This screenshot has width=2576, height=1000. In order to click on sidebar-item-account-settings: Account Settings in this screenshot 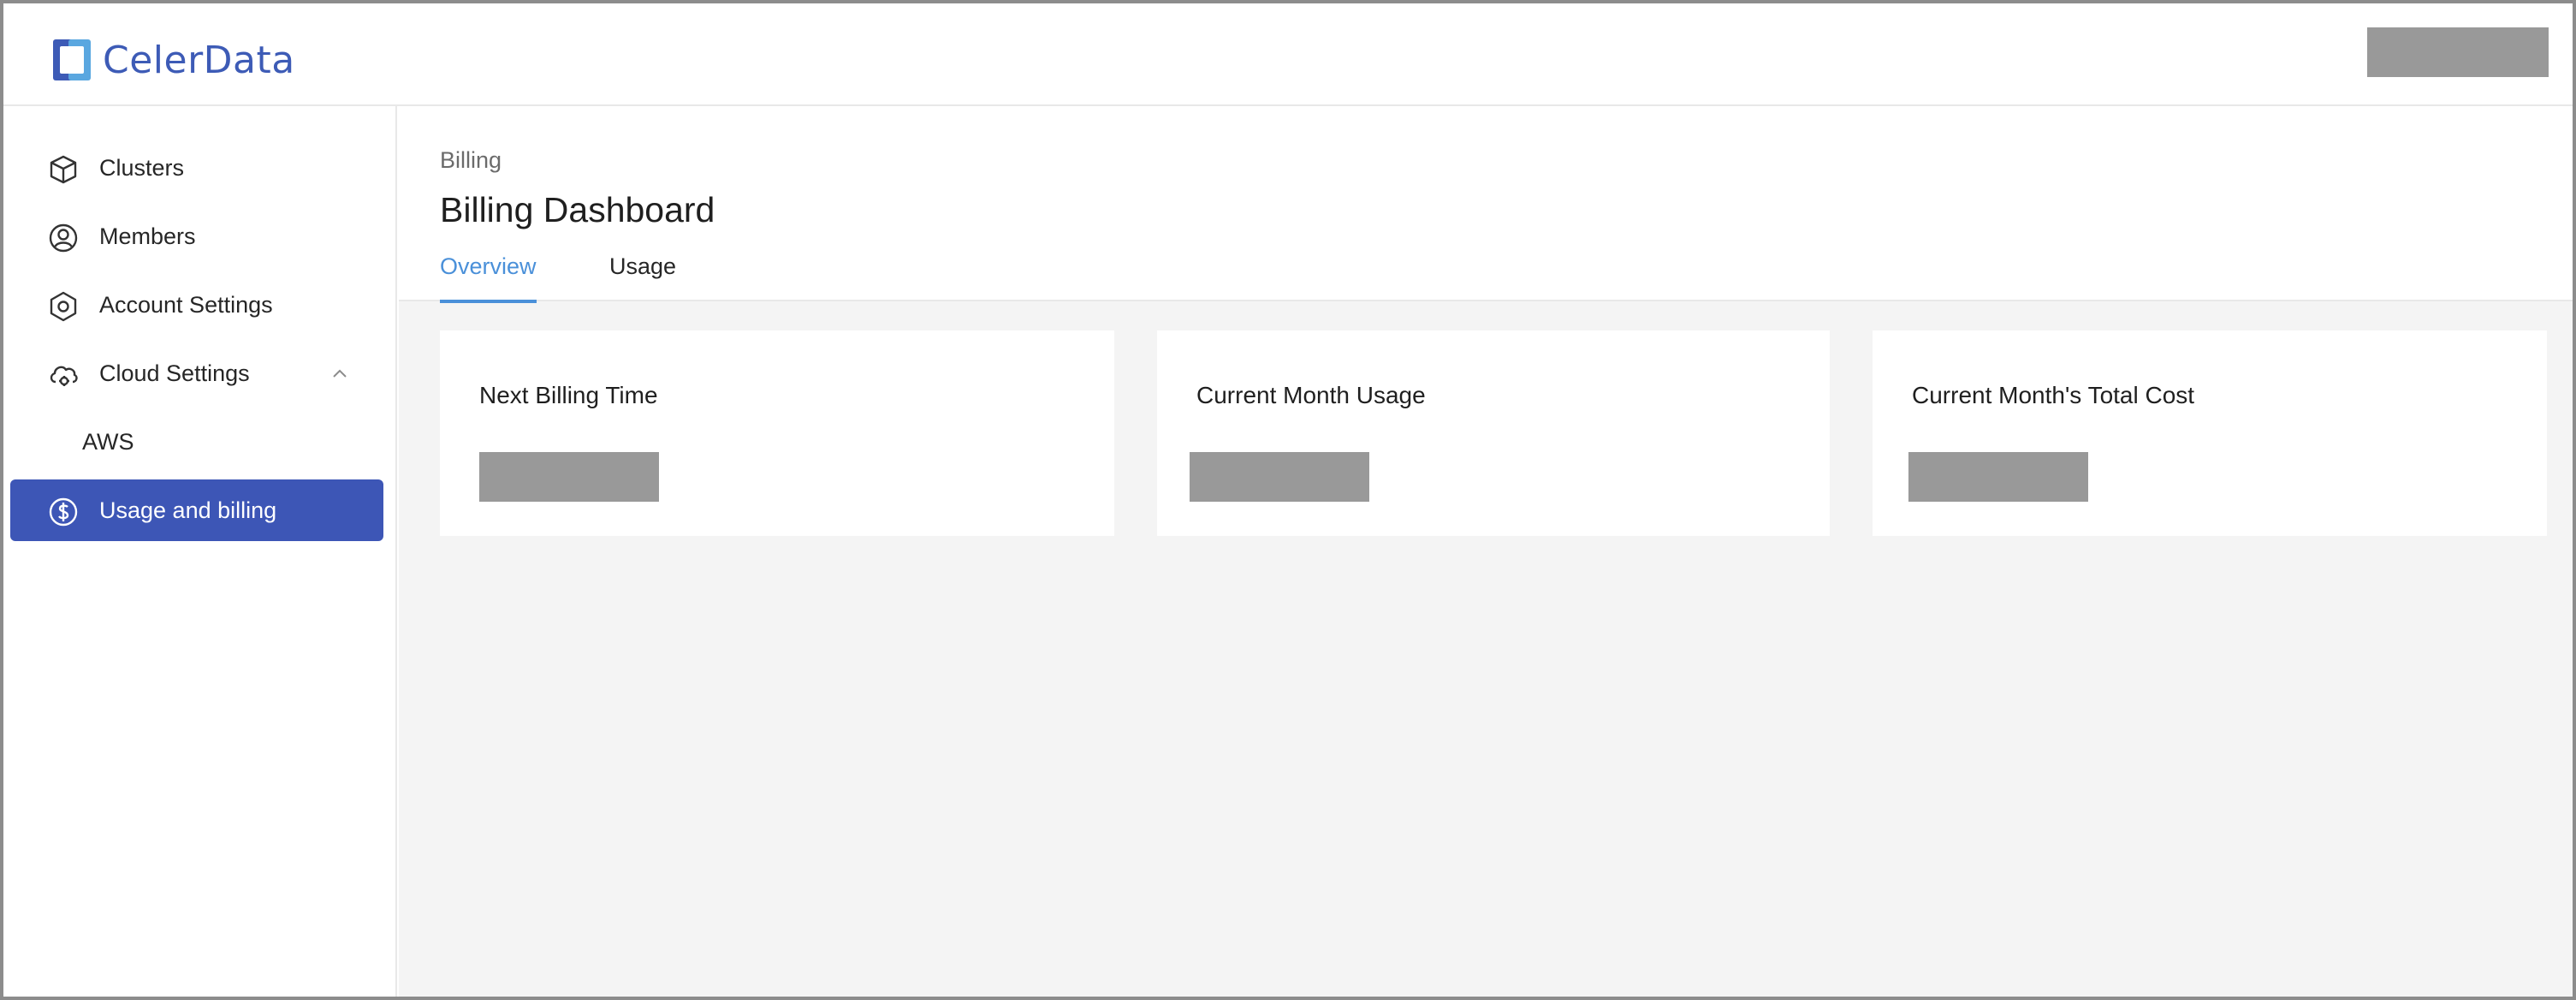, I will do `click(196, 305)`.